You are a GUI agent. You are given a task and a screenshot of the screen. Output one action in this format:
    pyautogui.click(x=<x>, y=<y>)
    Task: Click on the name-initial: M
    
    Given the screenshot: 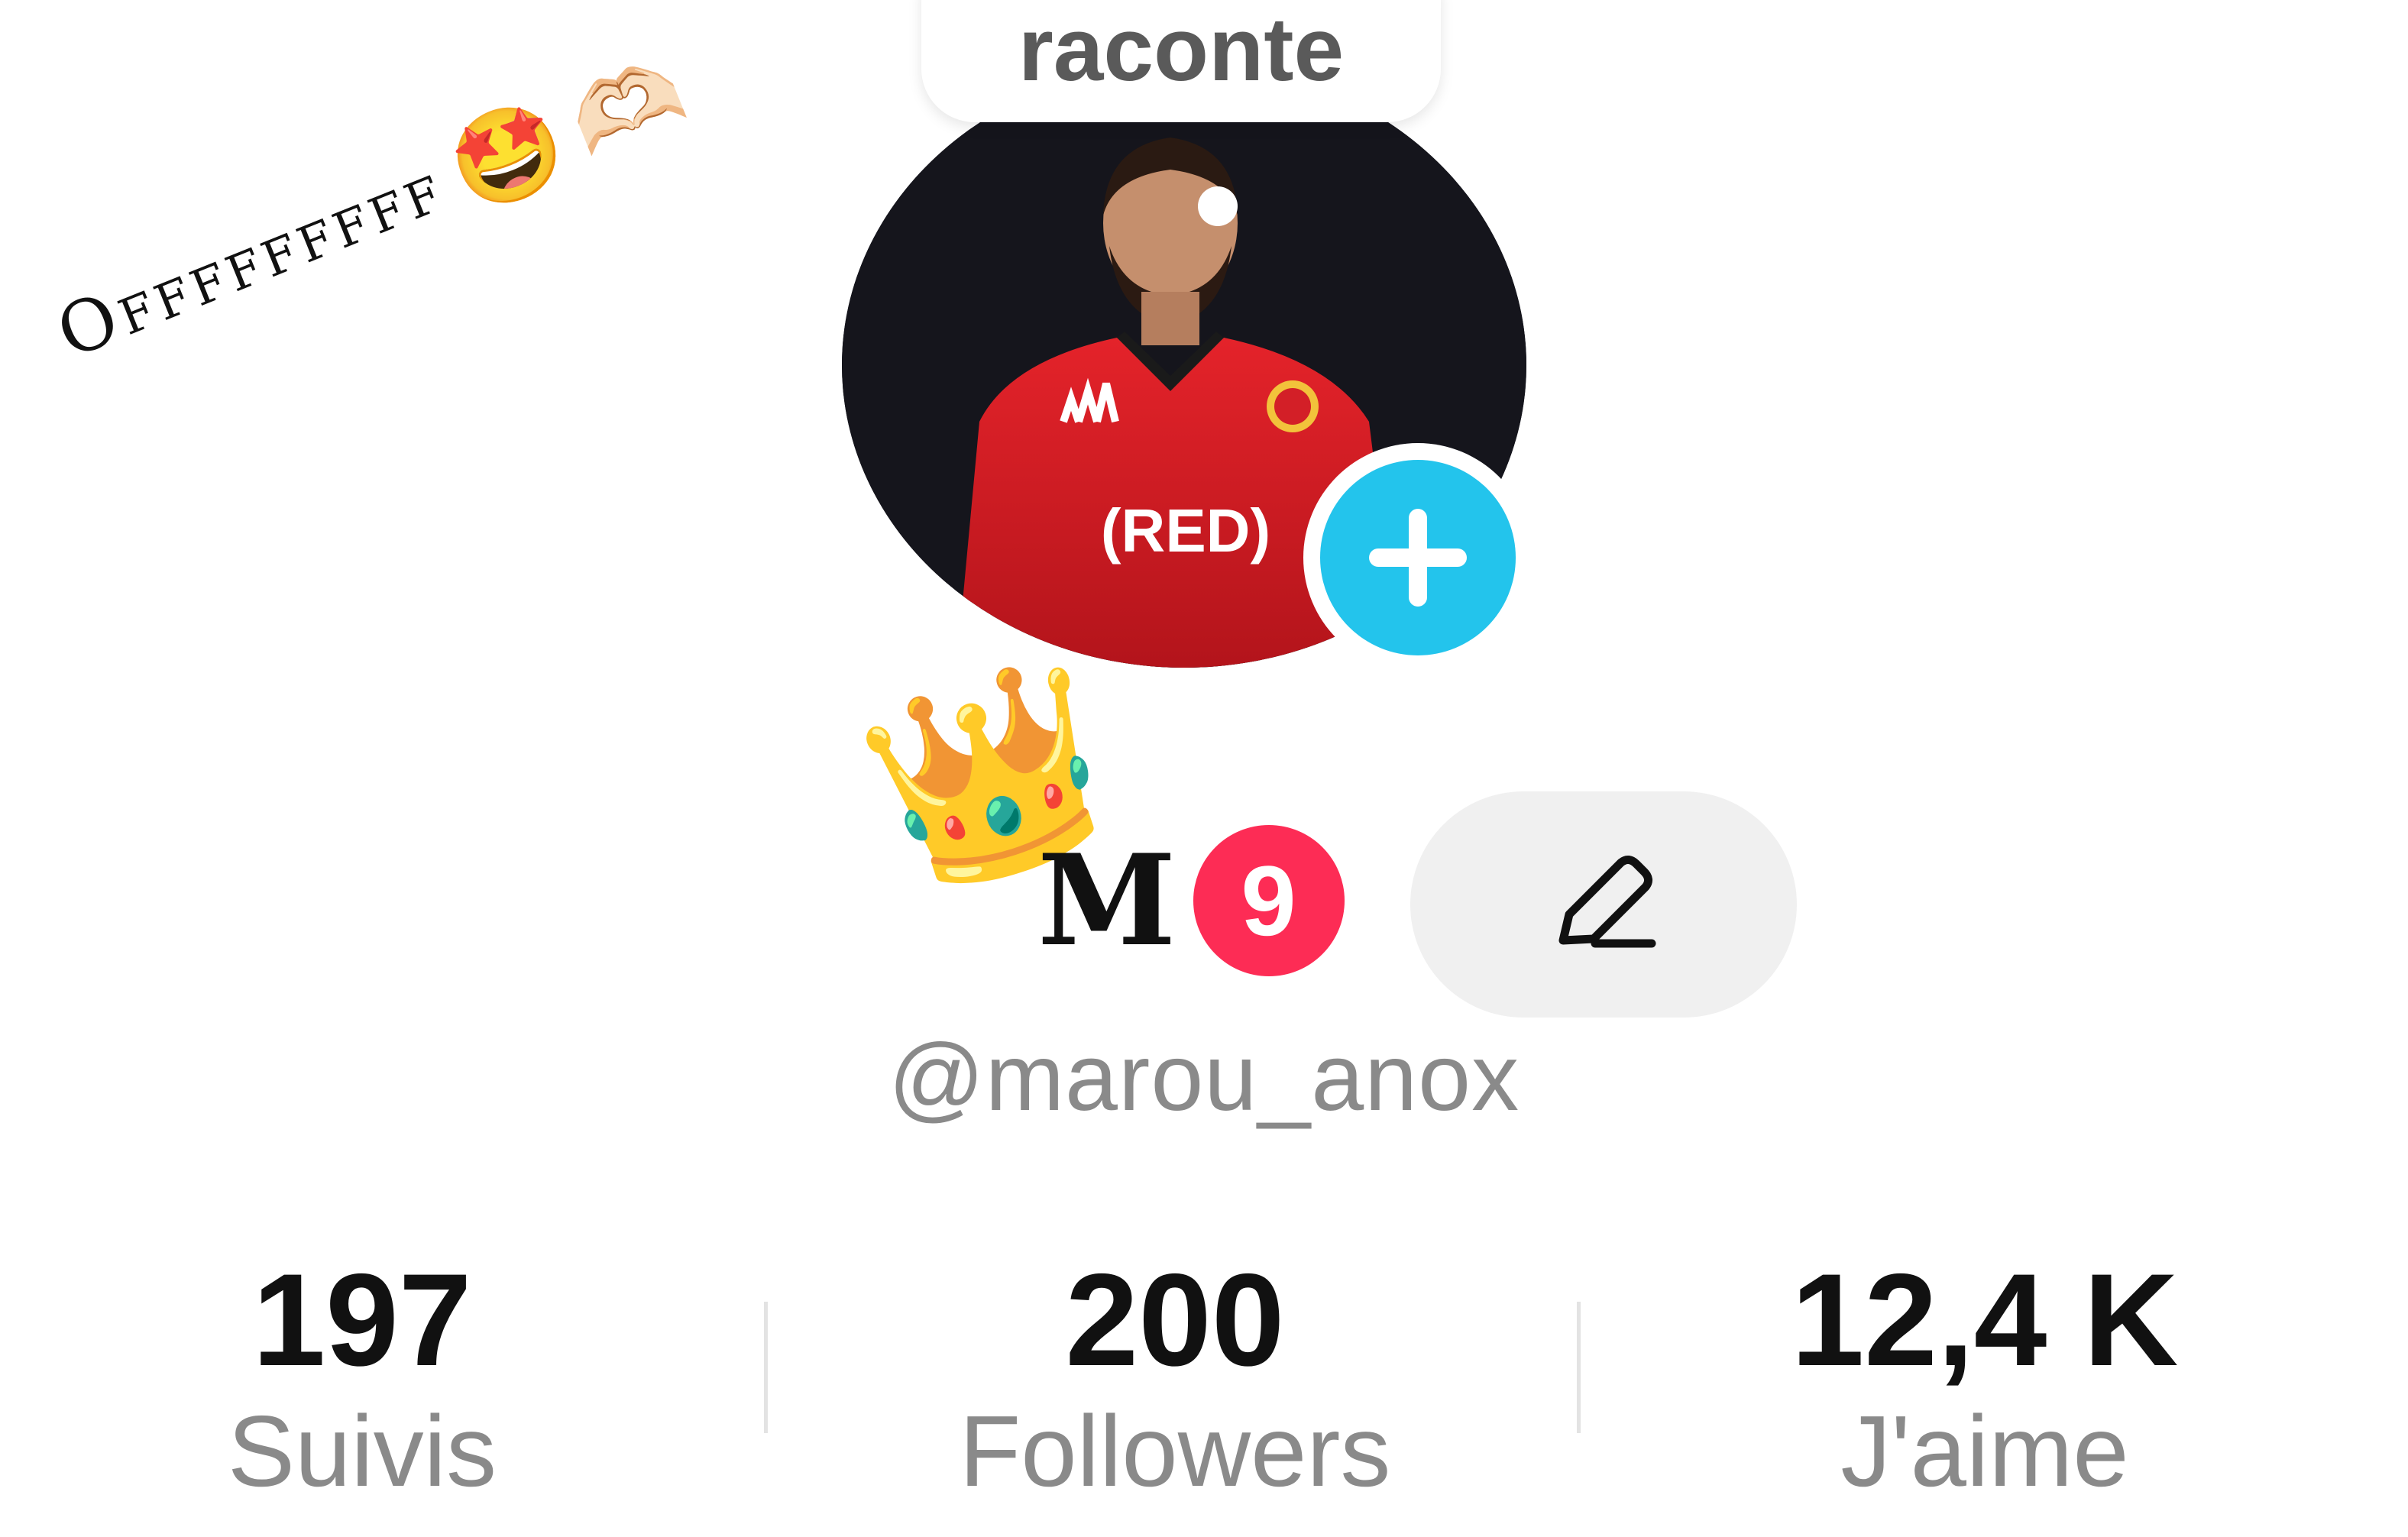 What is the action you would take?
    pyautogui.click(x=1106, y=900)
    